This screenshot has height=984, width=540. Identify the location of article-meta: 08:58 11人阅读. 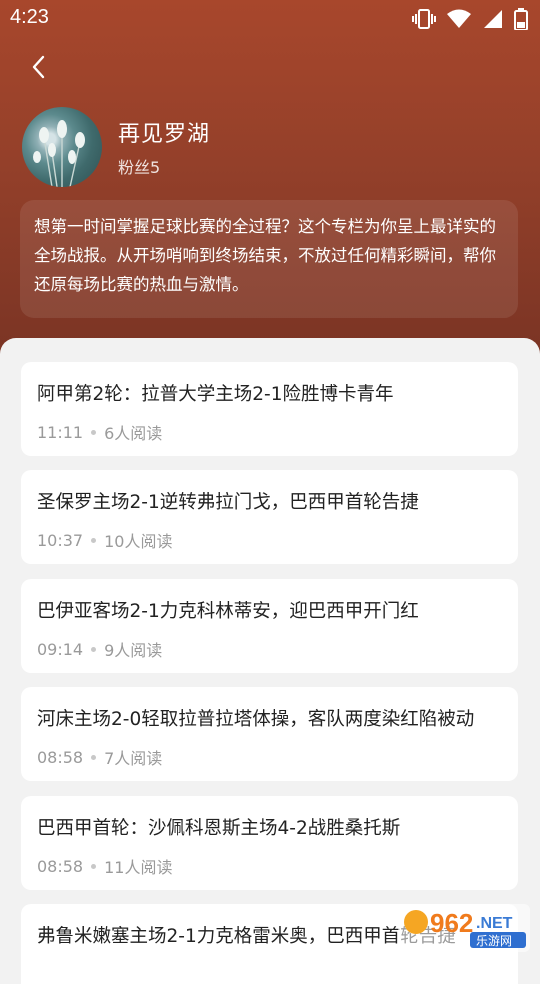
(104, 866).